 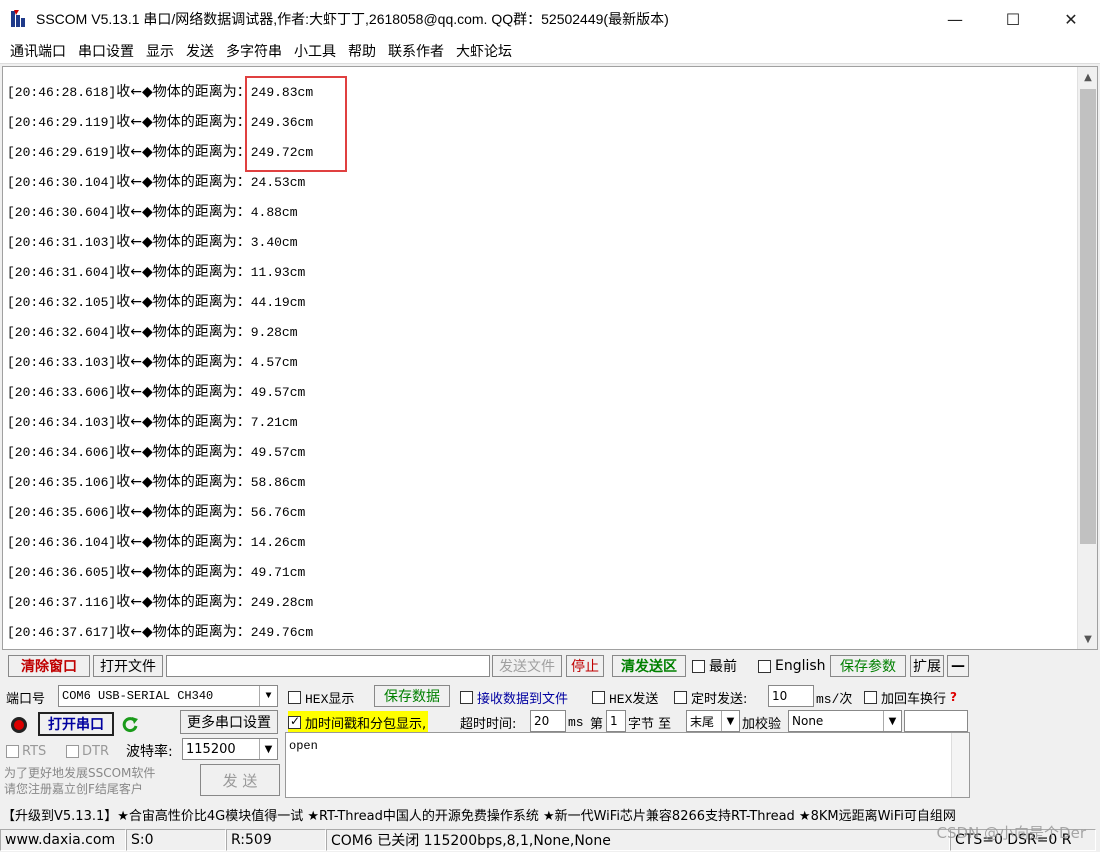 What do you see at coordinates (958, 666) in the screenshot?
I see `collapse-button: —` at bounding box center [958, 666].